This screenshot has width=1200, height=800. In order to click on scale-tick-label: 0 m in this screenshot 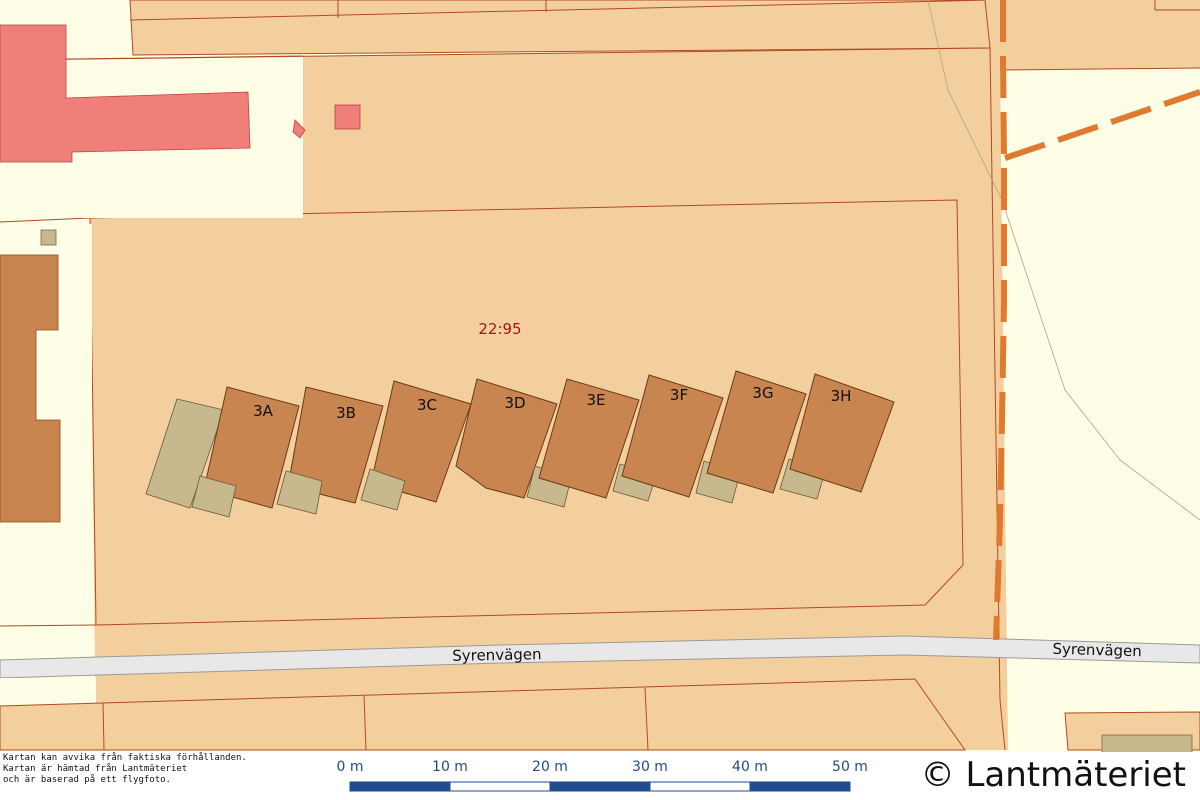, I will do `click(350, 767)`.